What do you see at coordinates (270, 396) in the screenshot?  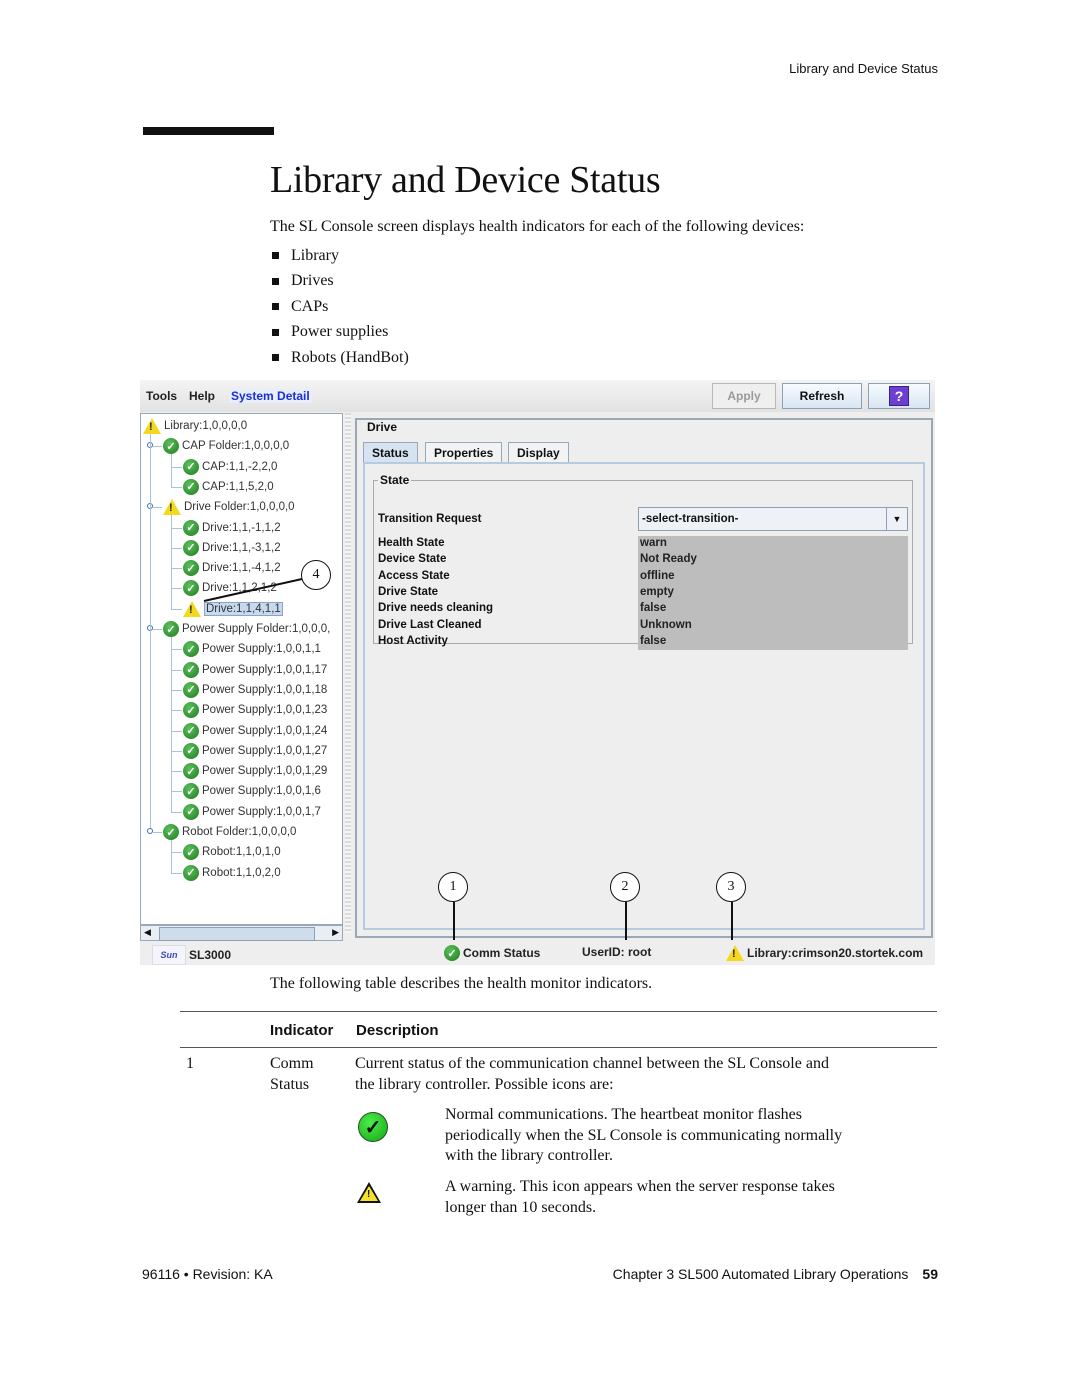 I see `menu-system-detail: System Detail` at bounding box center [270, 396].